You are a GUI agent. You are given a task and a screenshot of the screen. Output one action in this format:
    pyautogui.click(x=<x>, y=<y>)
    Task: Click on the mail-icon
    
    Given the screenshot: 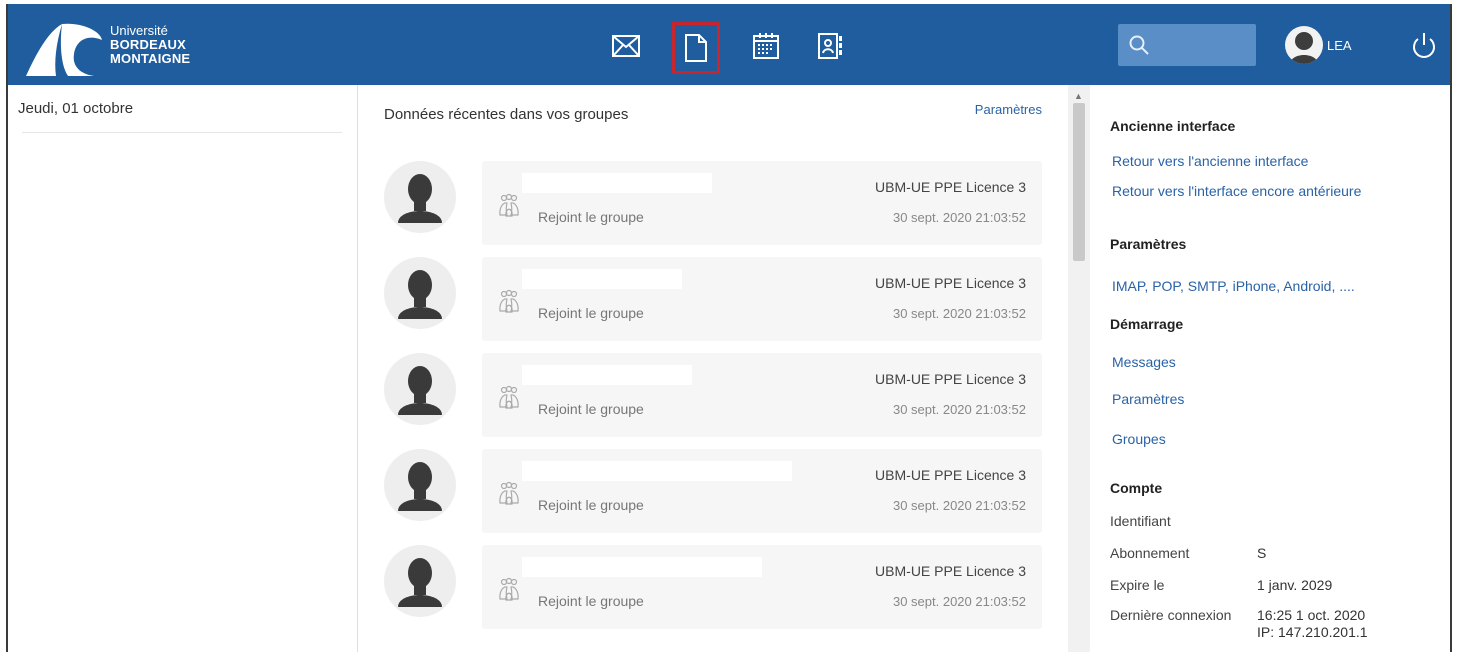 What is the action you would take?
    pyautogui.click(x=626, y=46)
    